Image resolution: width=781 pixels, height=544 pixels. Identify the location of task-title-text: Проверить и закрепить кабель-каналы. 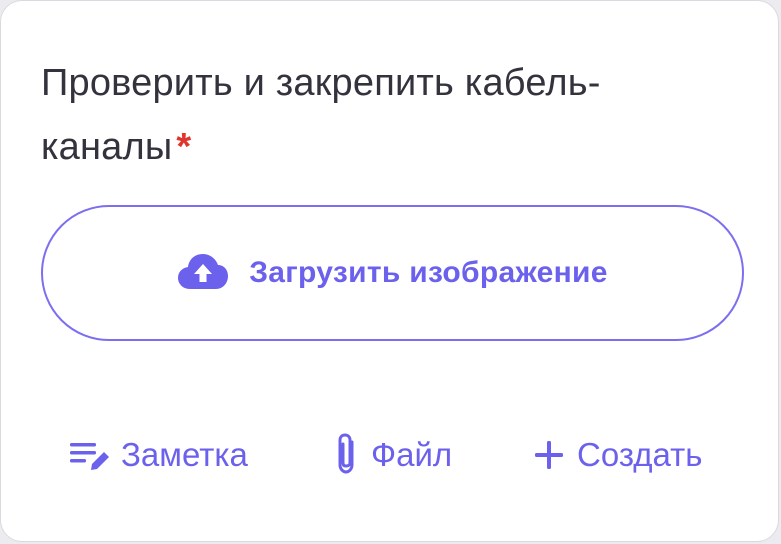
(321, 115).